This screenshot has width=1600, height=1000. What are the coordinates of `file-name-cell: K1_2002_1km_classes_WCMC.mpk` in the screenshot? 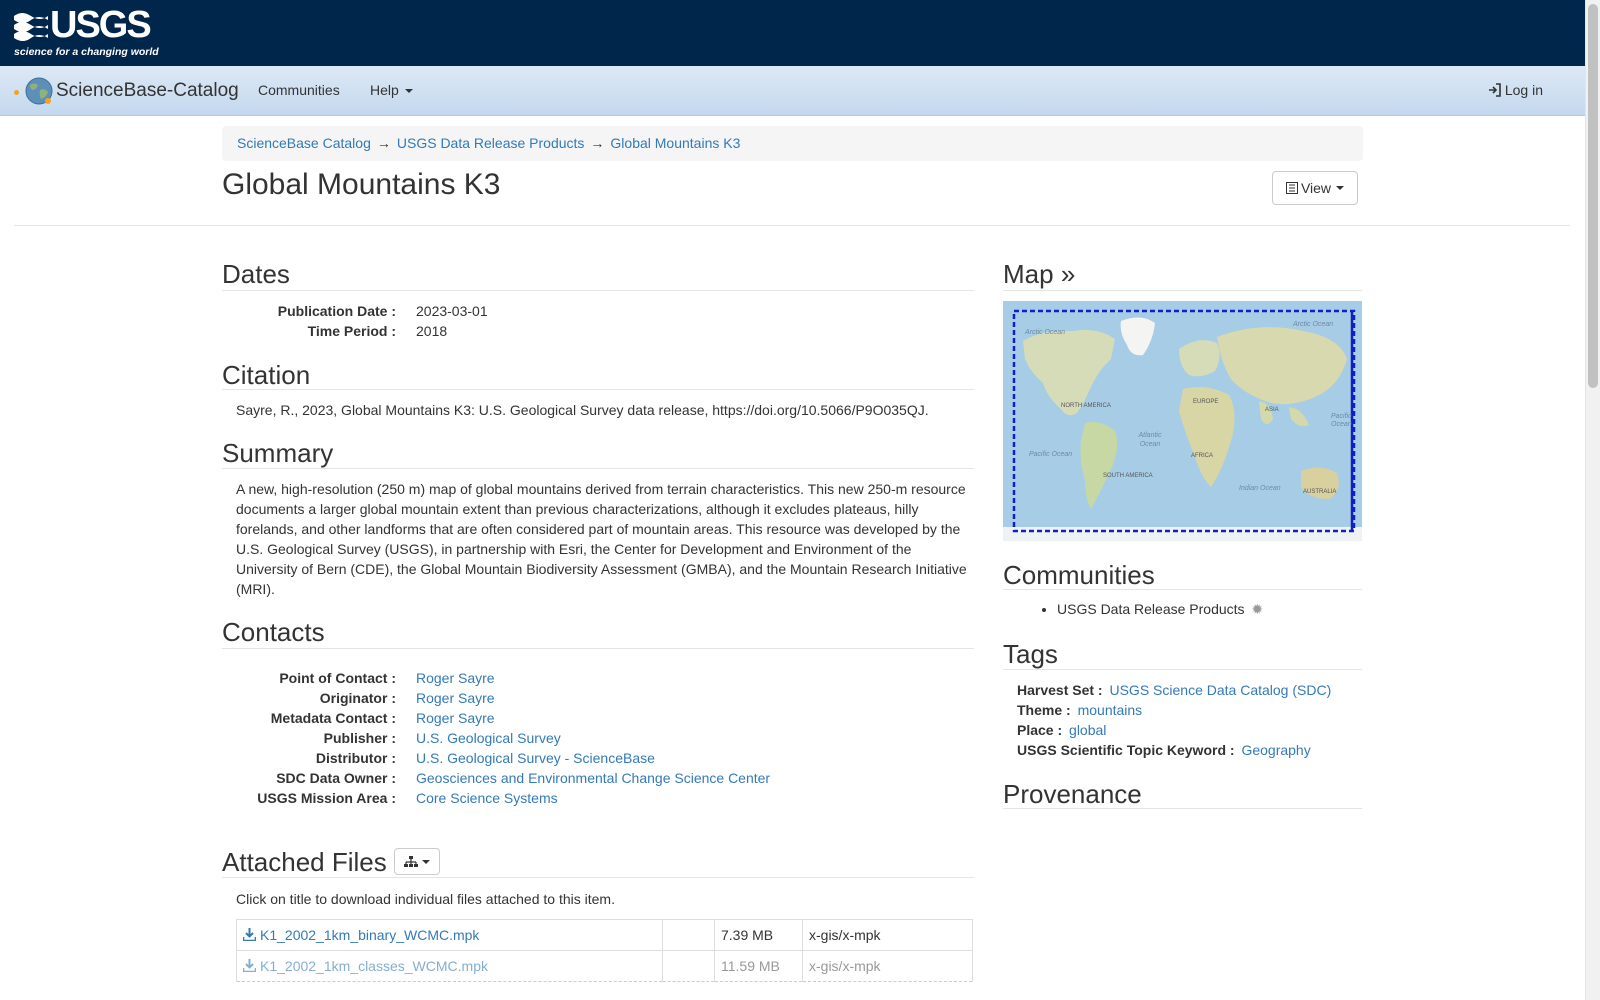 It's located at (449, 966).